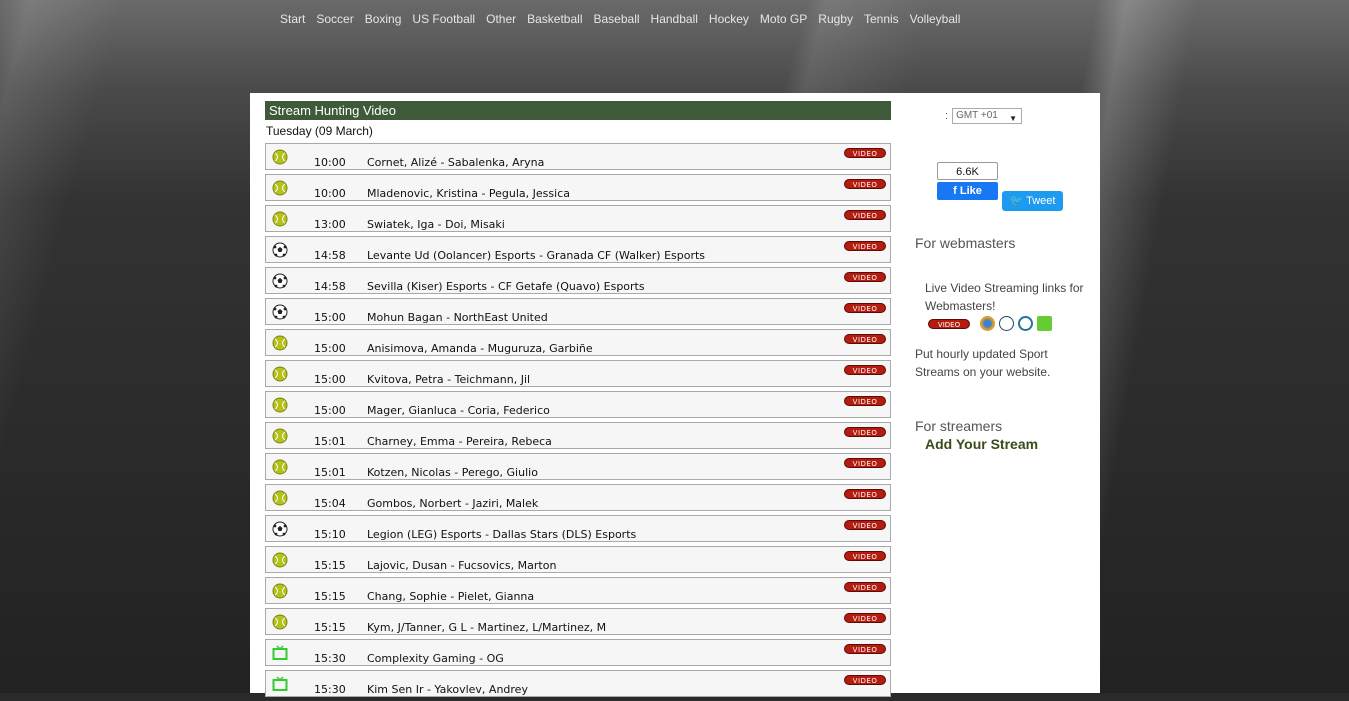 The image size is (1349, 701). What do you see at coordinates (319, 131) in the screenshot?
I see `date-heading: Tuesday (09 March)` at bounding box center [319, 131].